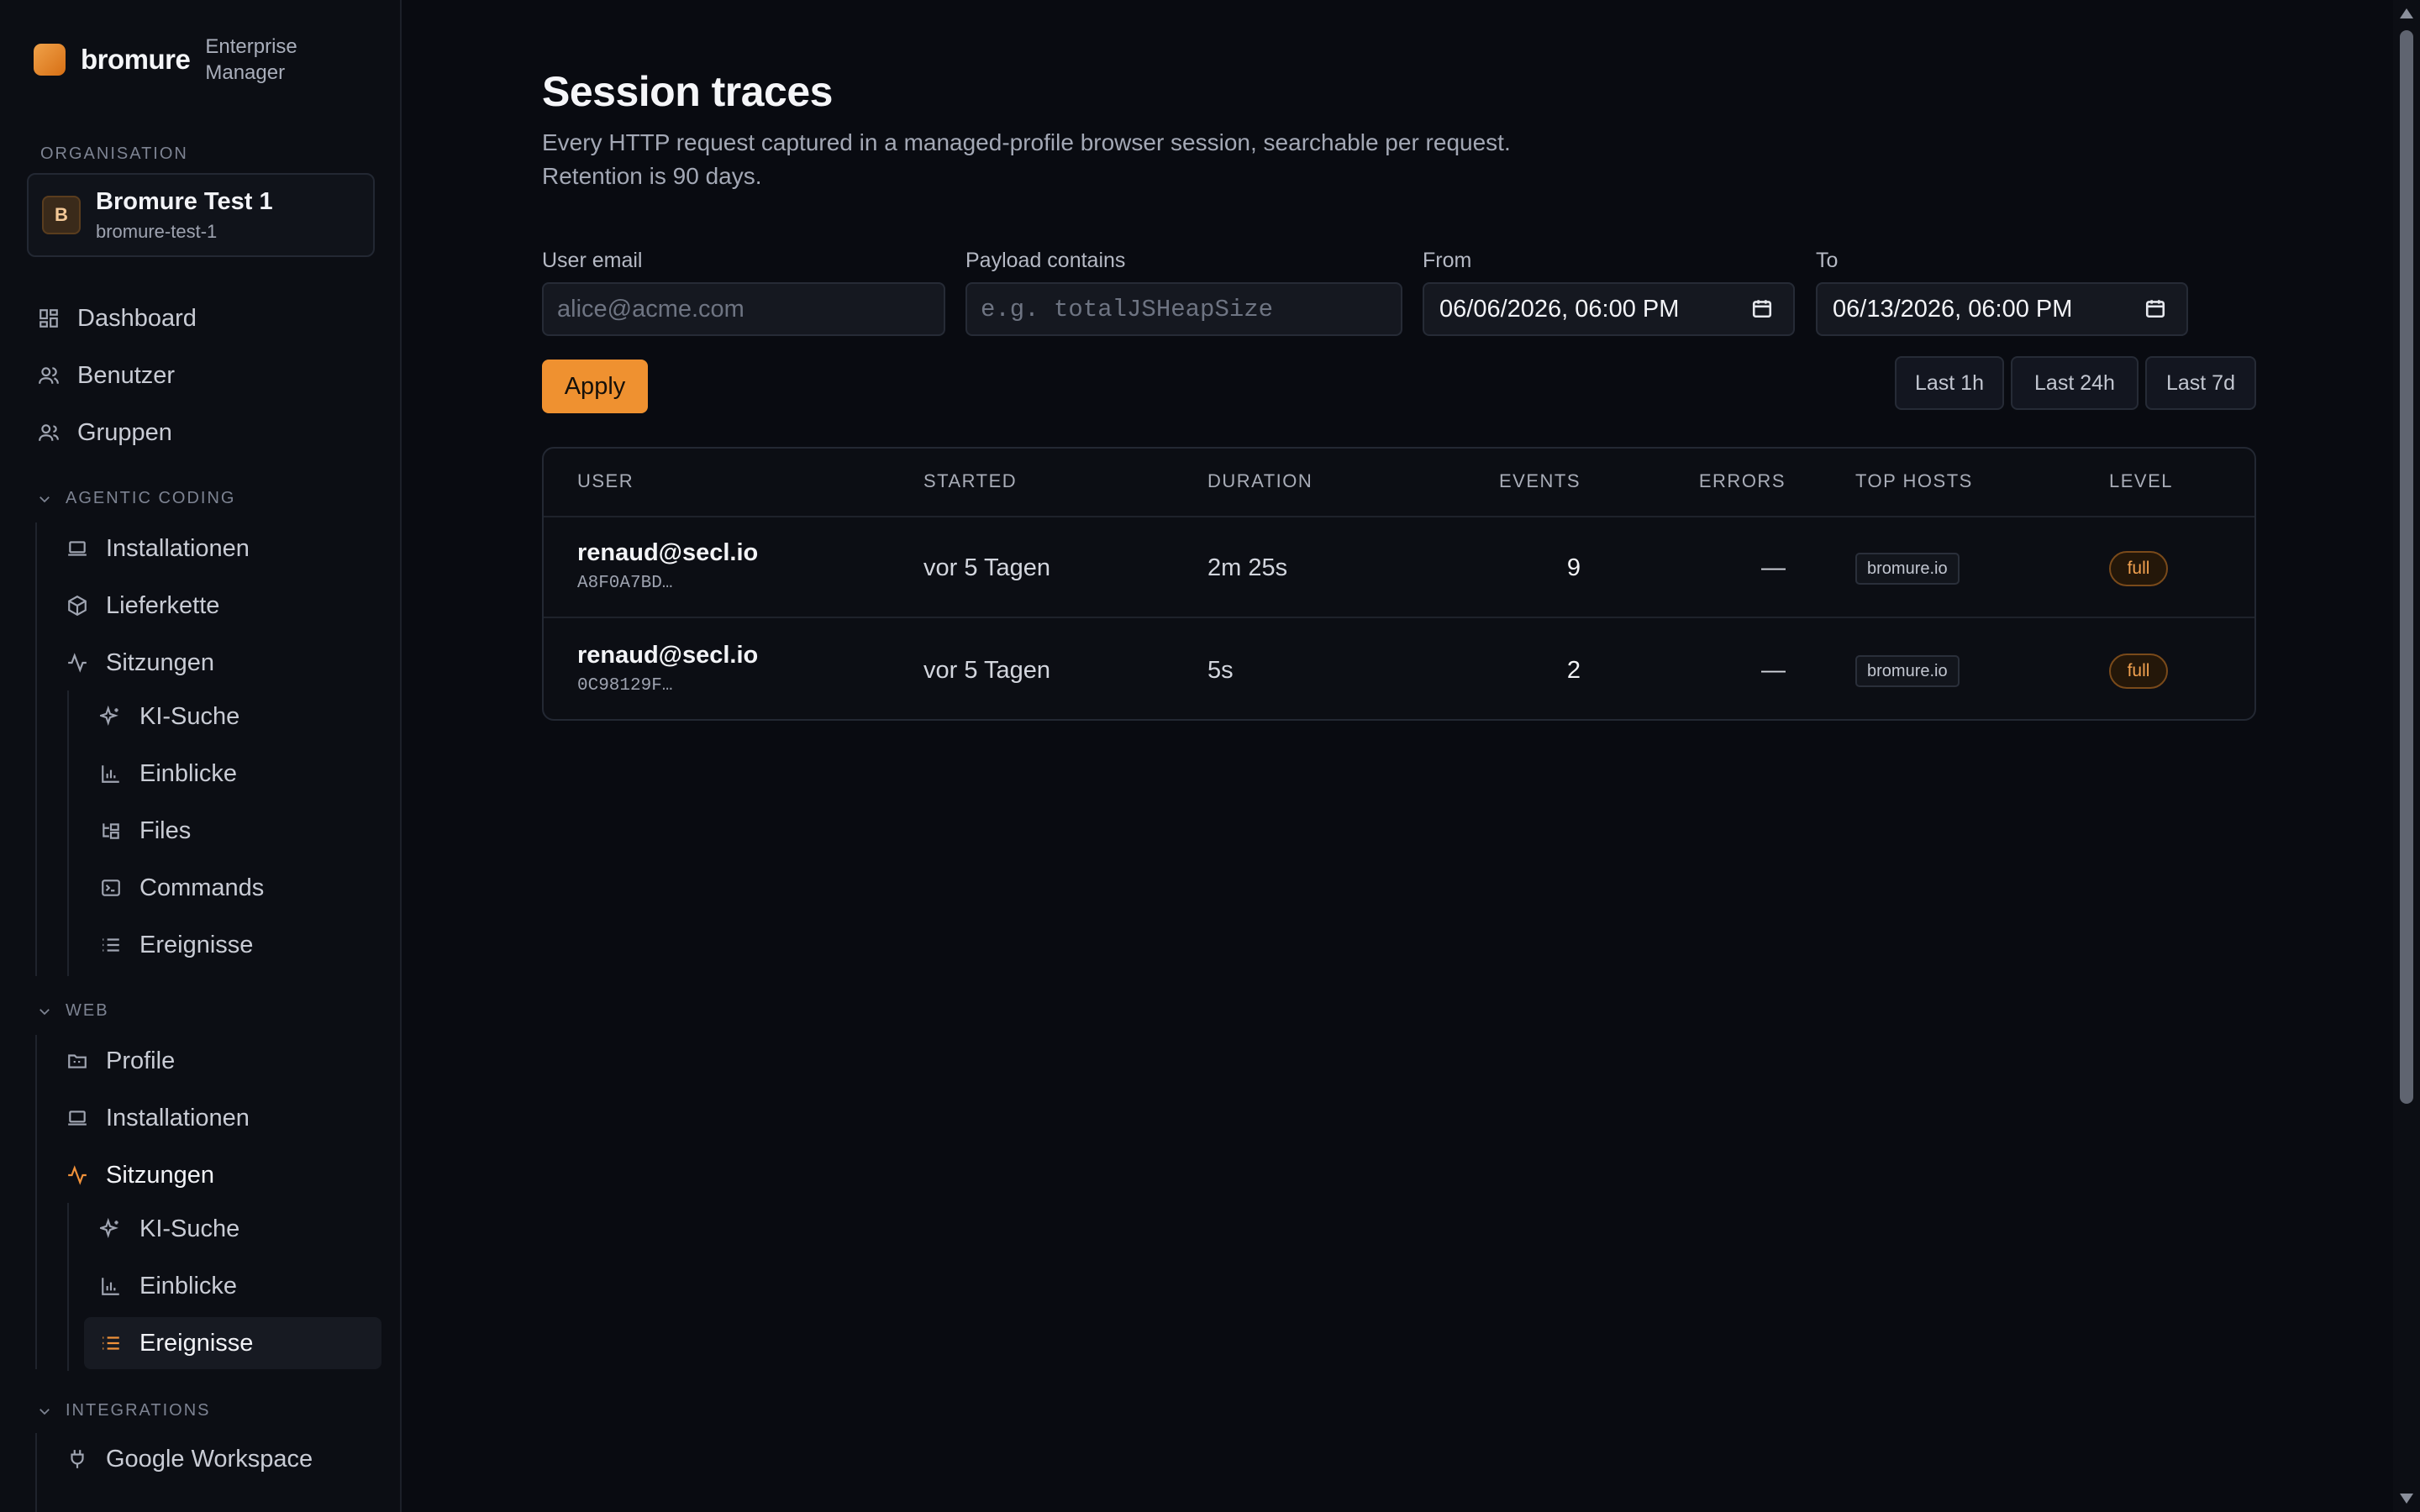  I want to click on duration-cell: 2m 25s, so click(1247, 567).